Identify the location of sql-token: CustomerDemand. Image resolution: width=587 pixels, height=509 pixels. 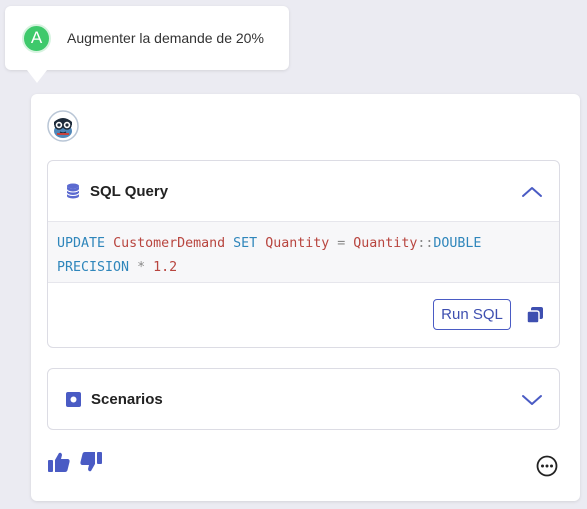
(169, 243).